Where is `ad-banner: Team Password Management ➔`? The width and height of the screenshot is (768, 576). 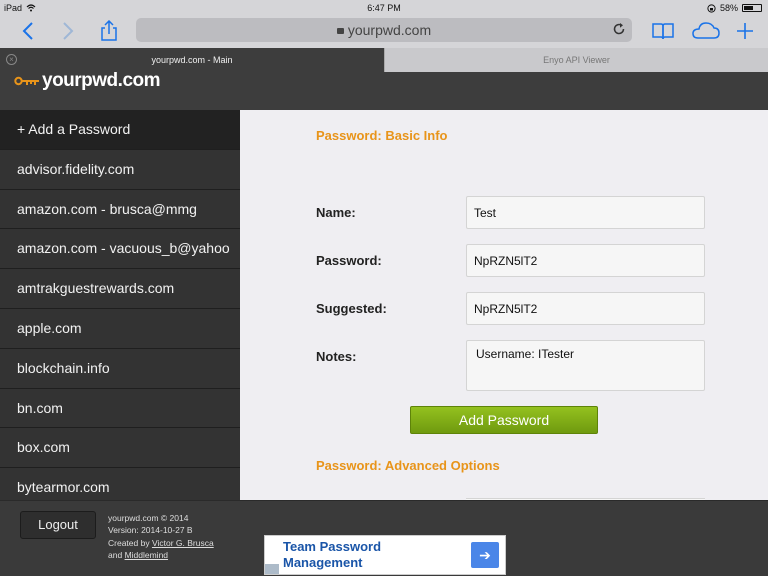
ad-banner: Team Password Management ➔ is located at coordinates (385, 555).